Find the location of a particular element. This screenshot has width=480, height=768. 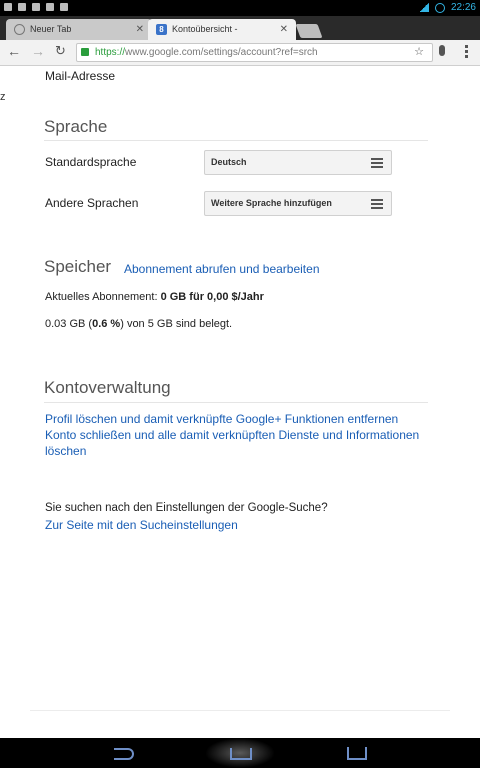

tab-strip: Neuer Tab ✕ 8 Kontoübersicht - ✕ is located at coordinates (240, 28).